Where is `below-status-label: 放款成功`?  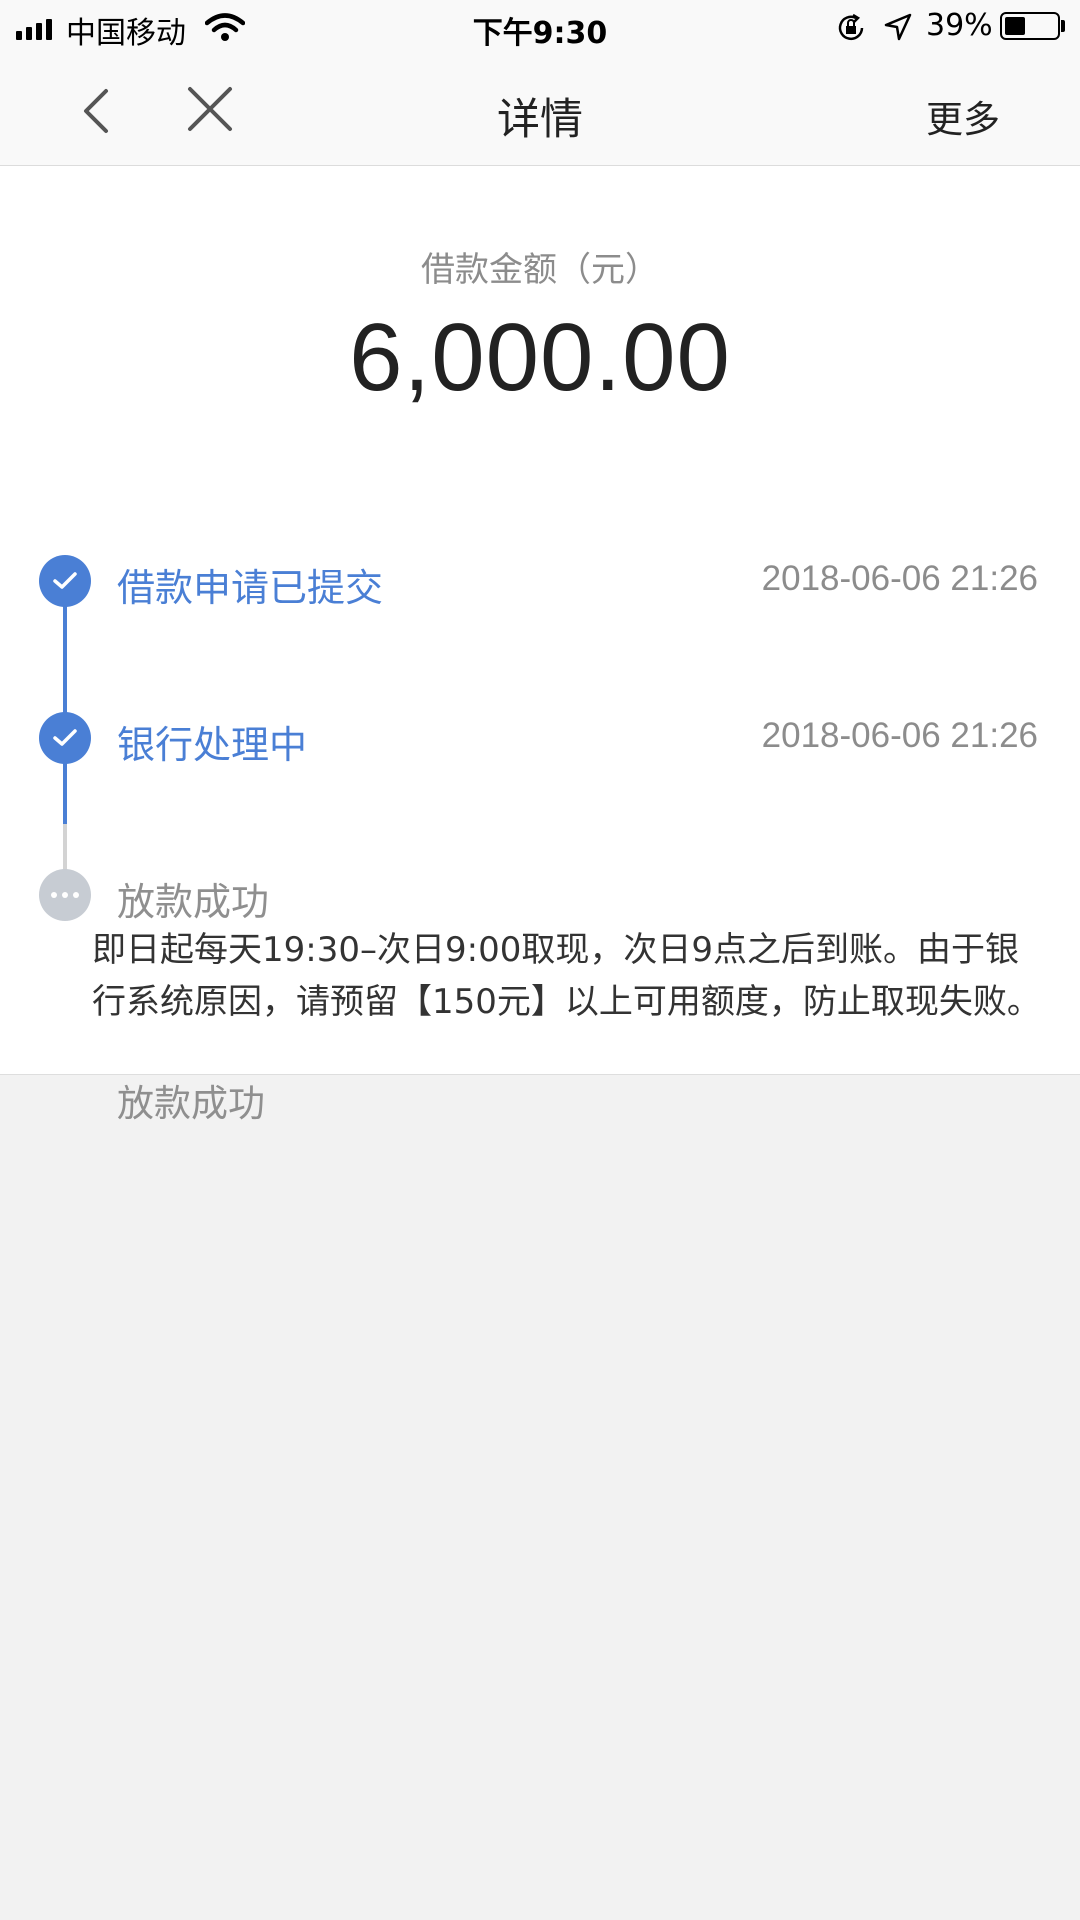 below-status-label: 放款成功 is located at coordinates (191, 1103).